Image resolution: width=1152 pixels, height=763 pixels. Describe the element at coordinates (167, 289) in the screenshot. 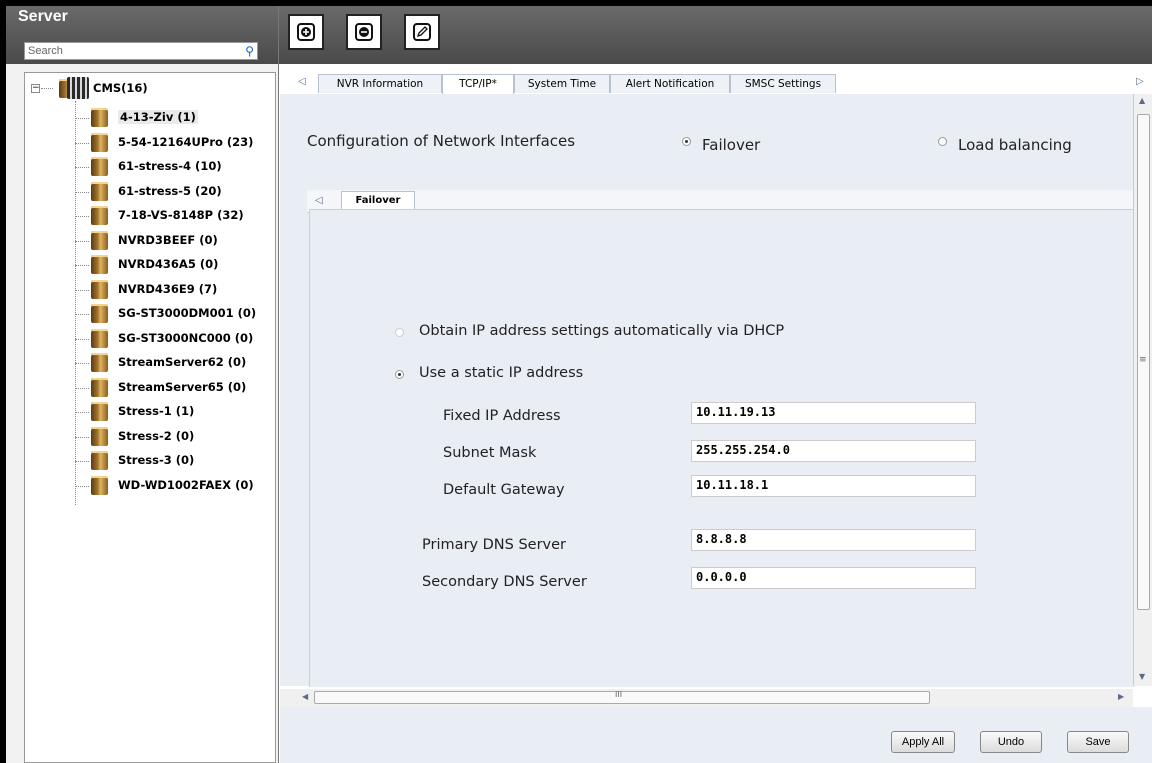

I see `tree-item-label: NVRD436E9 (7)` at that location.